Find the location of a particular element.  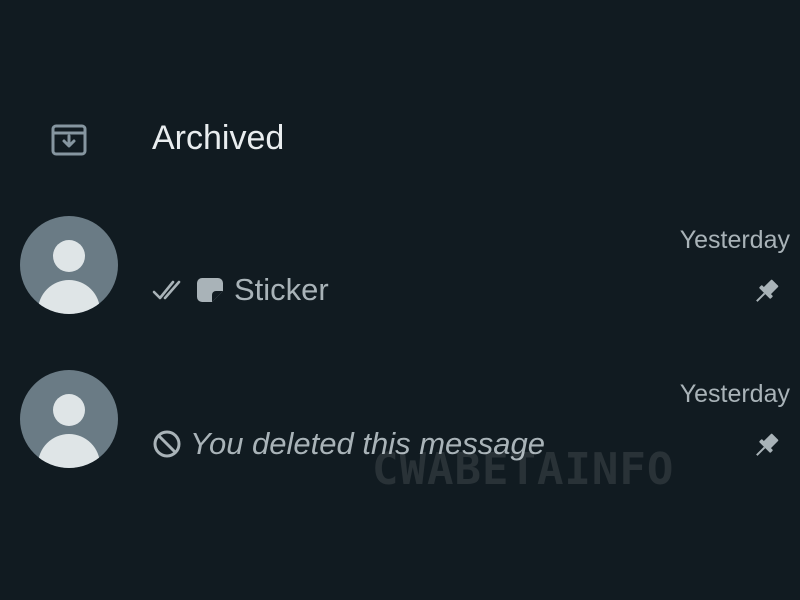

preview-text: Sticker is located at coordinates (281, 289).